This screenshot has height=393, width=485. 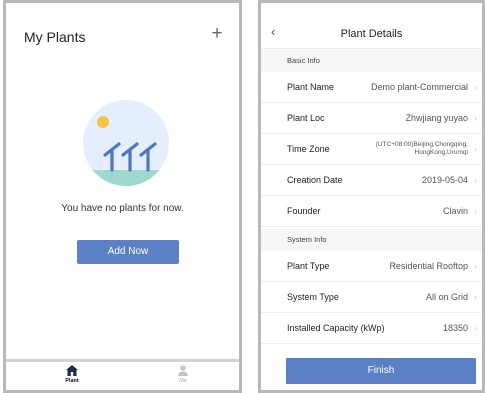 What do you see at coordinates (436, 118) in the screenshot?
I see `row-value: Zhwjiang yuyao` at bounding box center [436, 118].